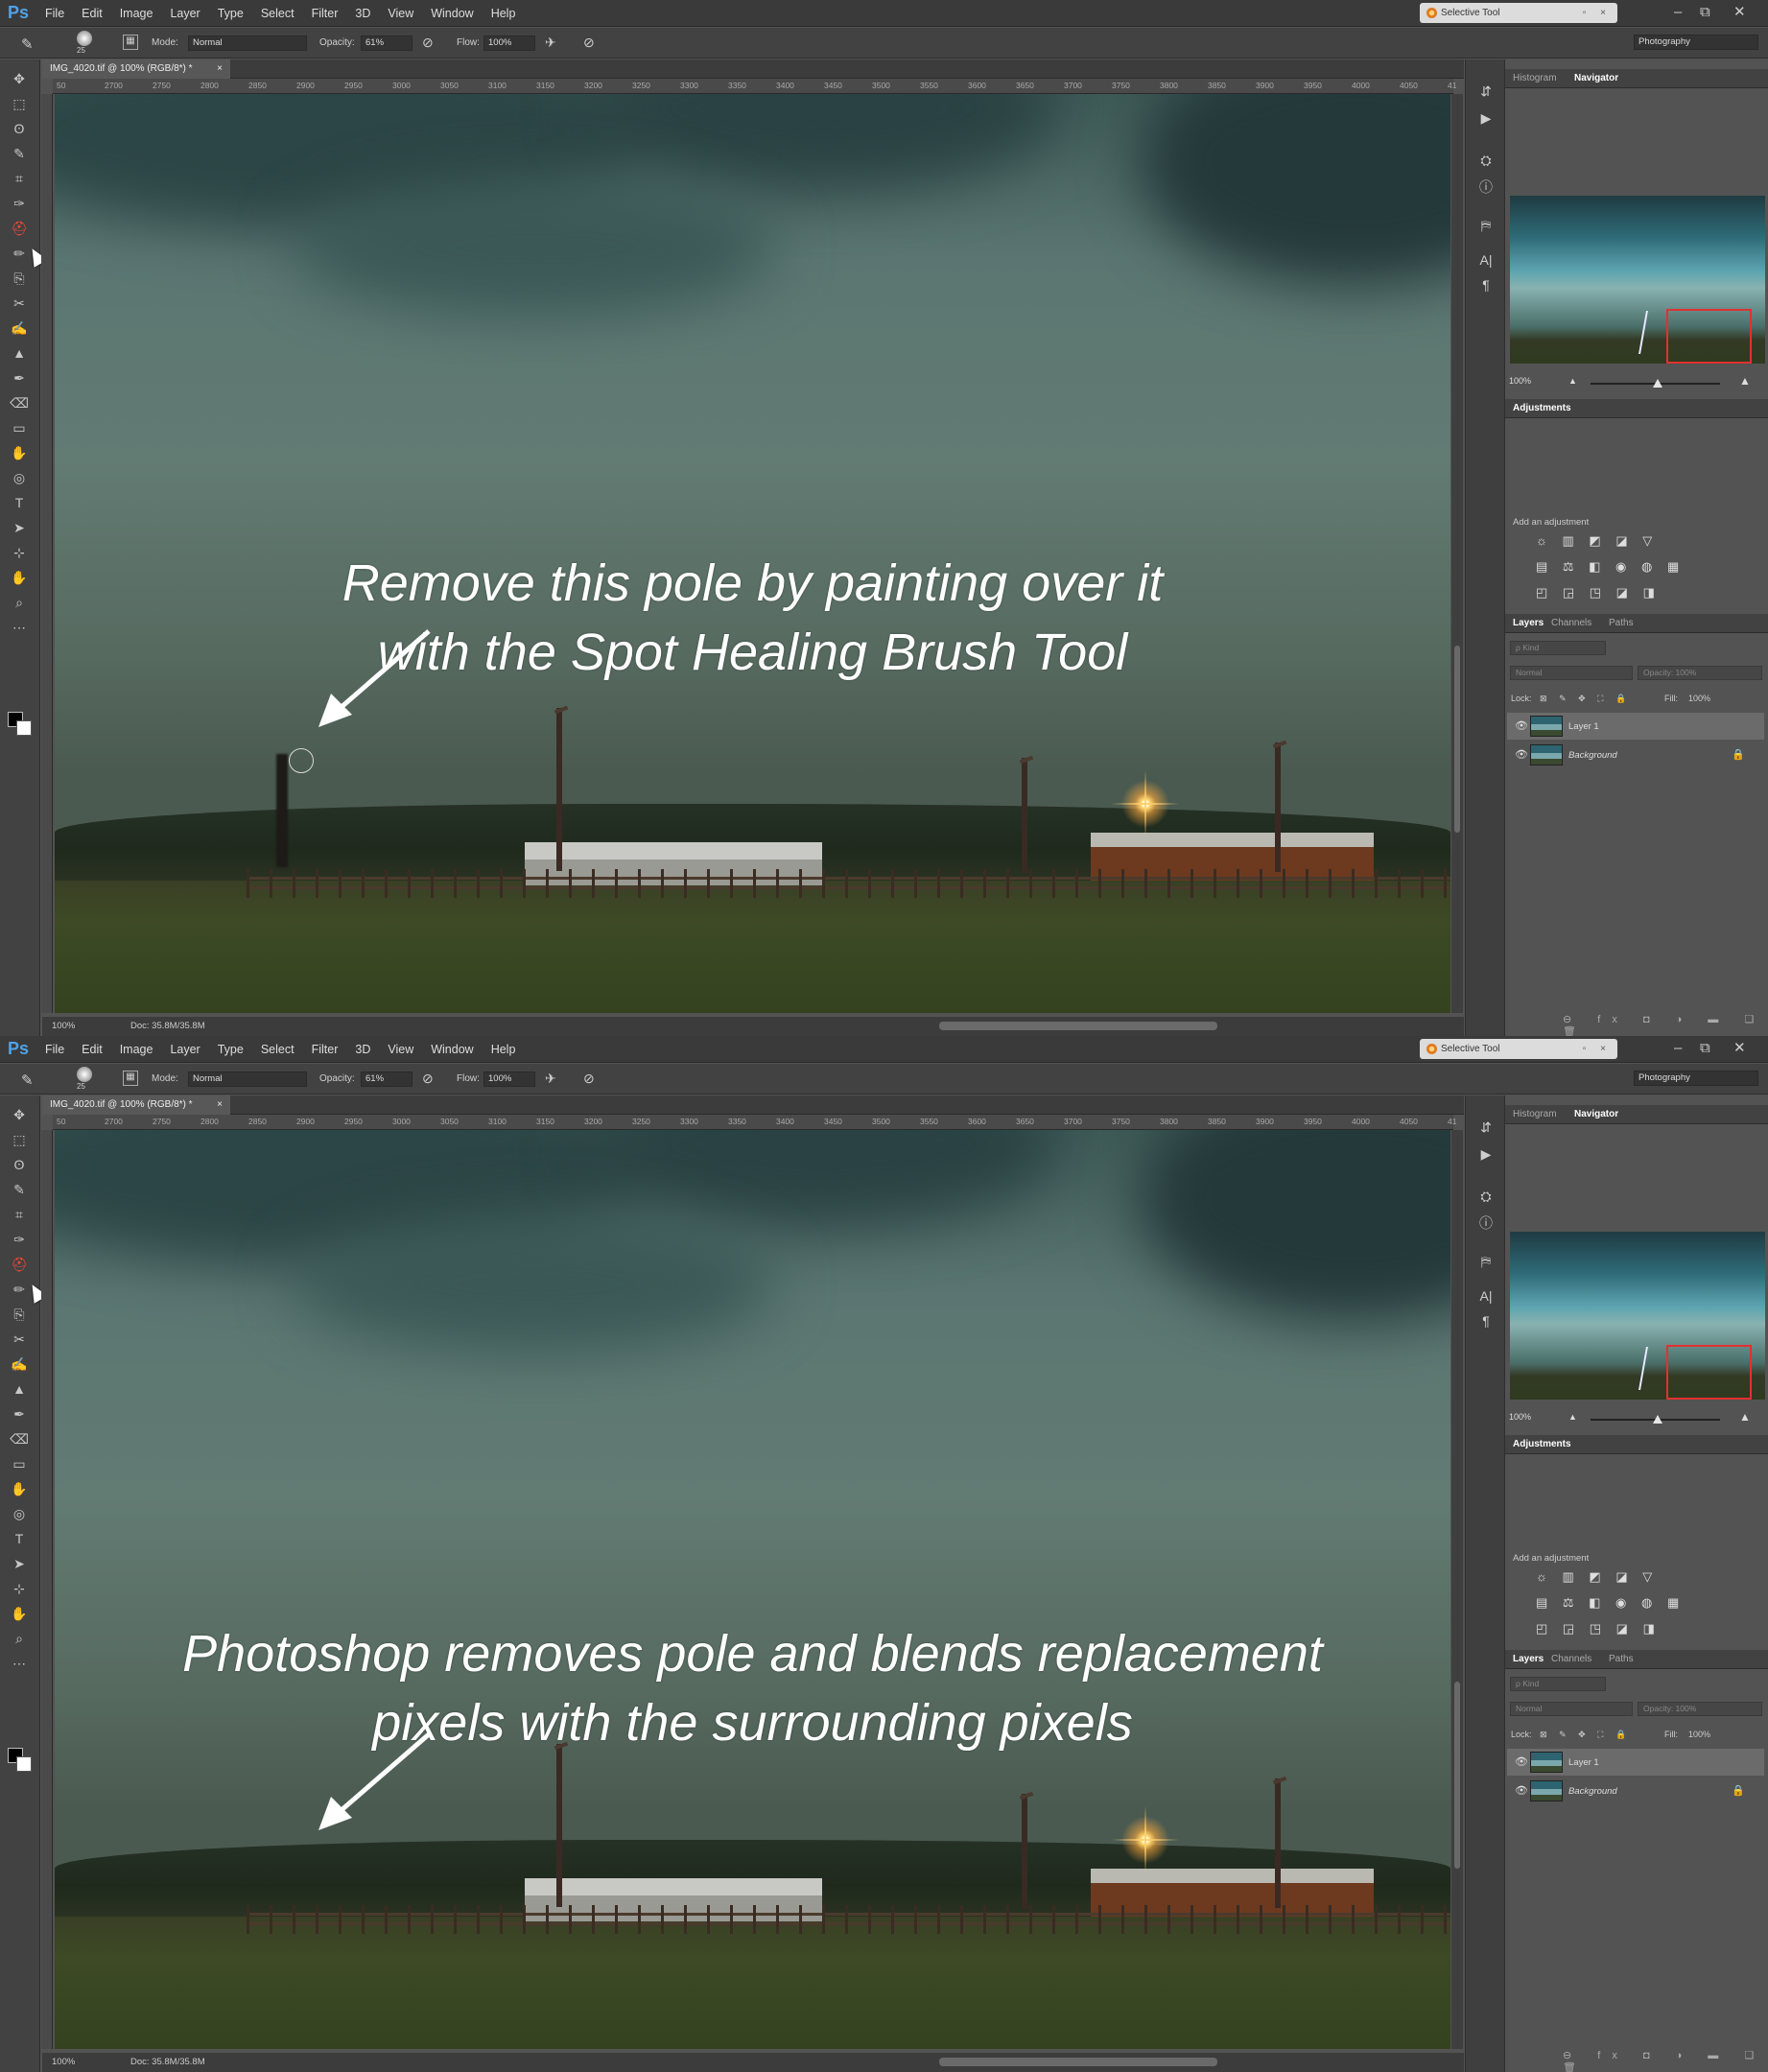  Describe the element at coordinates (509, 1079) in the screenshot. I see `flow-field: 100%` at that location.